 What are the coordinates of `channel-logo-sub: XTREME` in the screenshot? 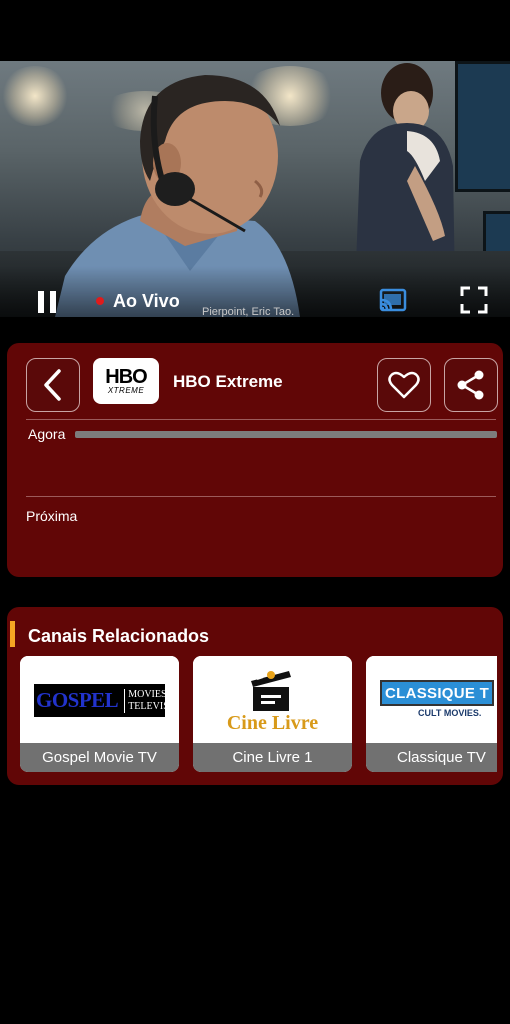 It's located at (126, 390).